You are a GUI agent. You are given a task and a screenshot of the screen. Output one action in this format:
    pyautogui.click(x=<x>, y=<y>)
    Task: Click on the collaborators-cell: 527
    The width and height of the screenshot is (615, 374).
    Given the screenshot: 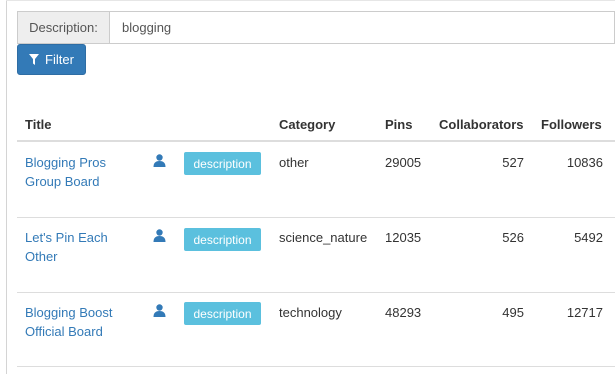 What is the action you would take?
    pyautogui.click(x=513, y=162)
    